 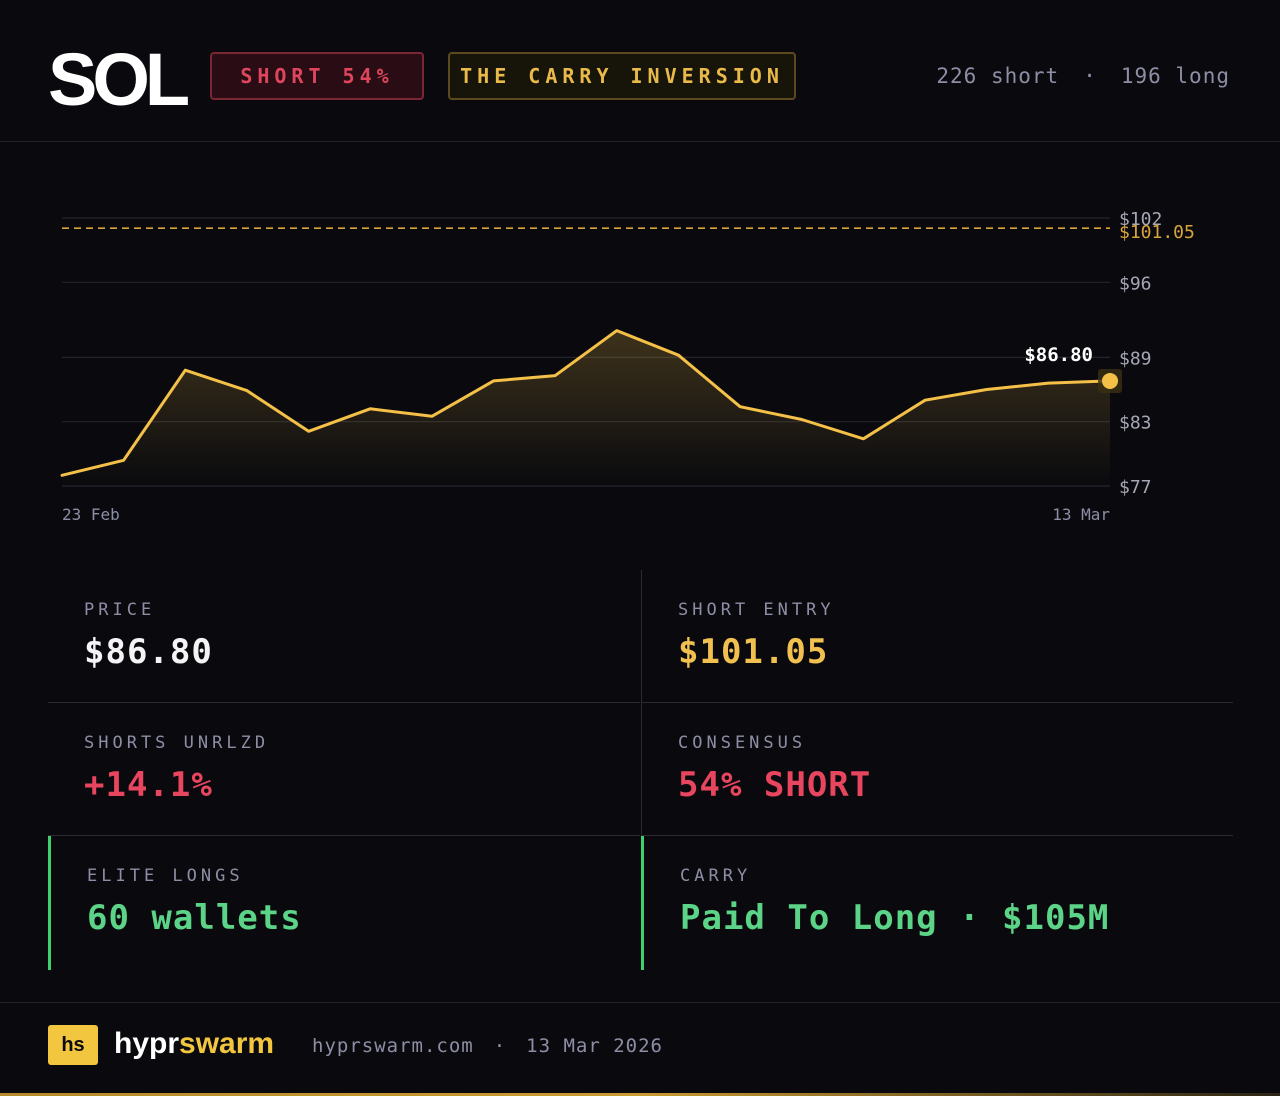 I want to click on stat-price: PRICE $86.80, so click(x=344, y=636).